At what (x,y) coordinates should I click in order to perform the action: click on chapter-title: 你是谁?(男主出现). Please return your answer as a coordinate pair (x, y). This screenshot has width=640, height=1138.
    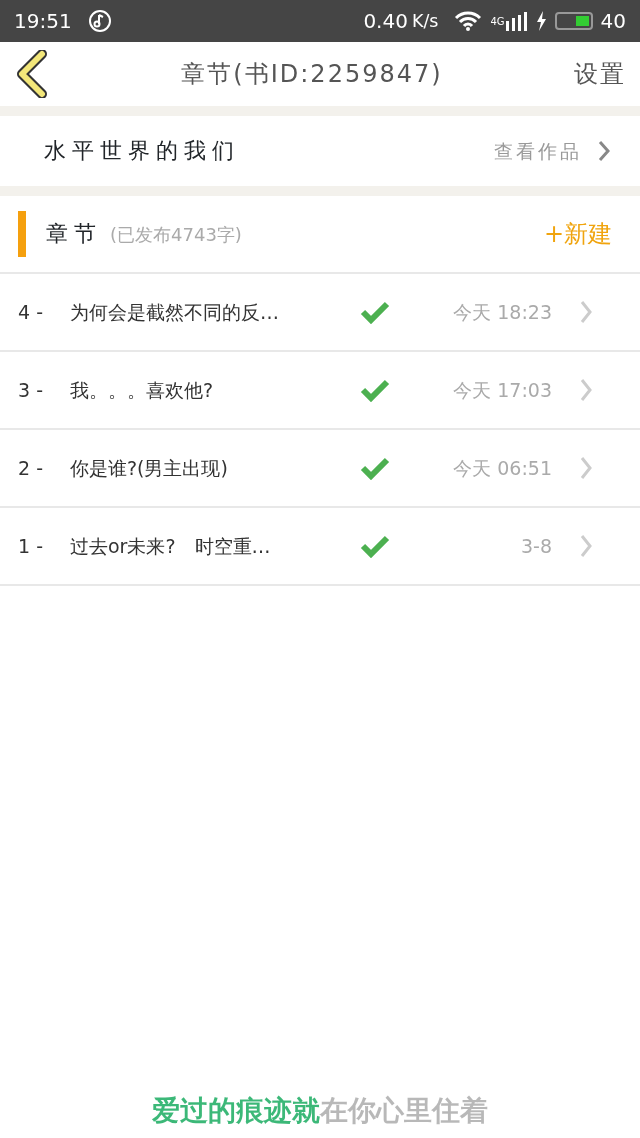
    Looking at the image, I should click on (149, 468).